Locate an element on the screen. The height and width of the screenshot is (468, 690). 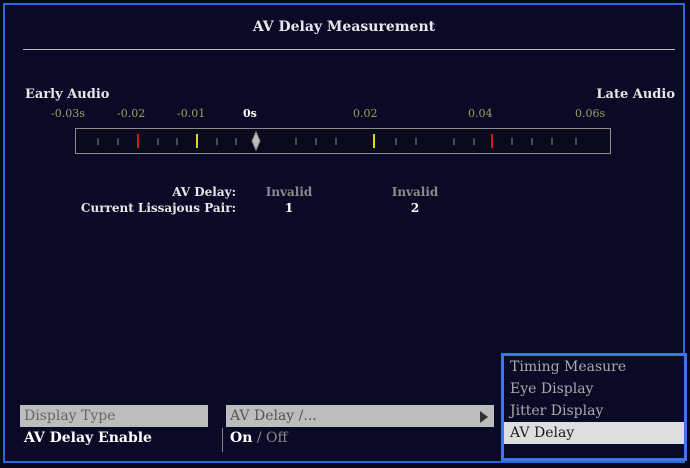
delay-scale is located at coordinates (343, 141).